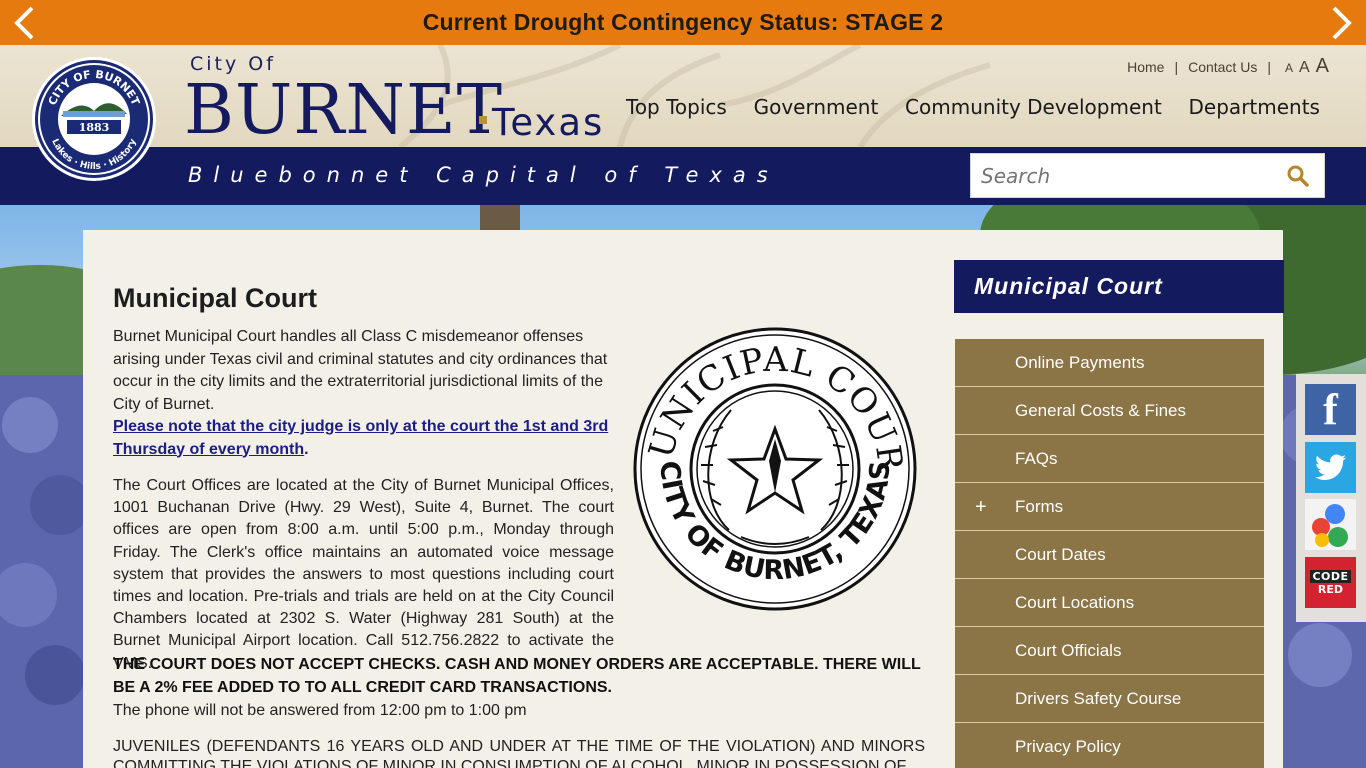  I want to click on sidebar-item-label: Privacy Policy, so click(1068, 746).